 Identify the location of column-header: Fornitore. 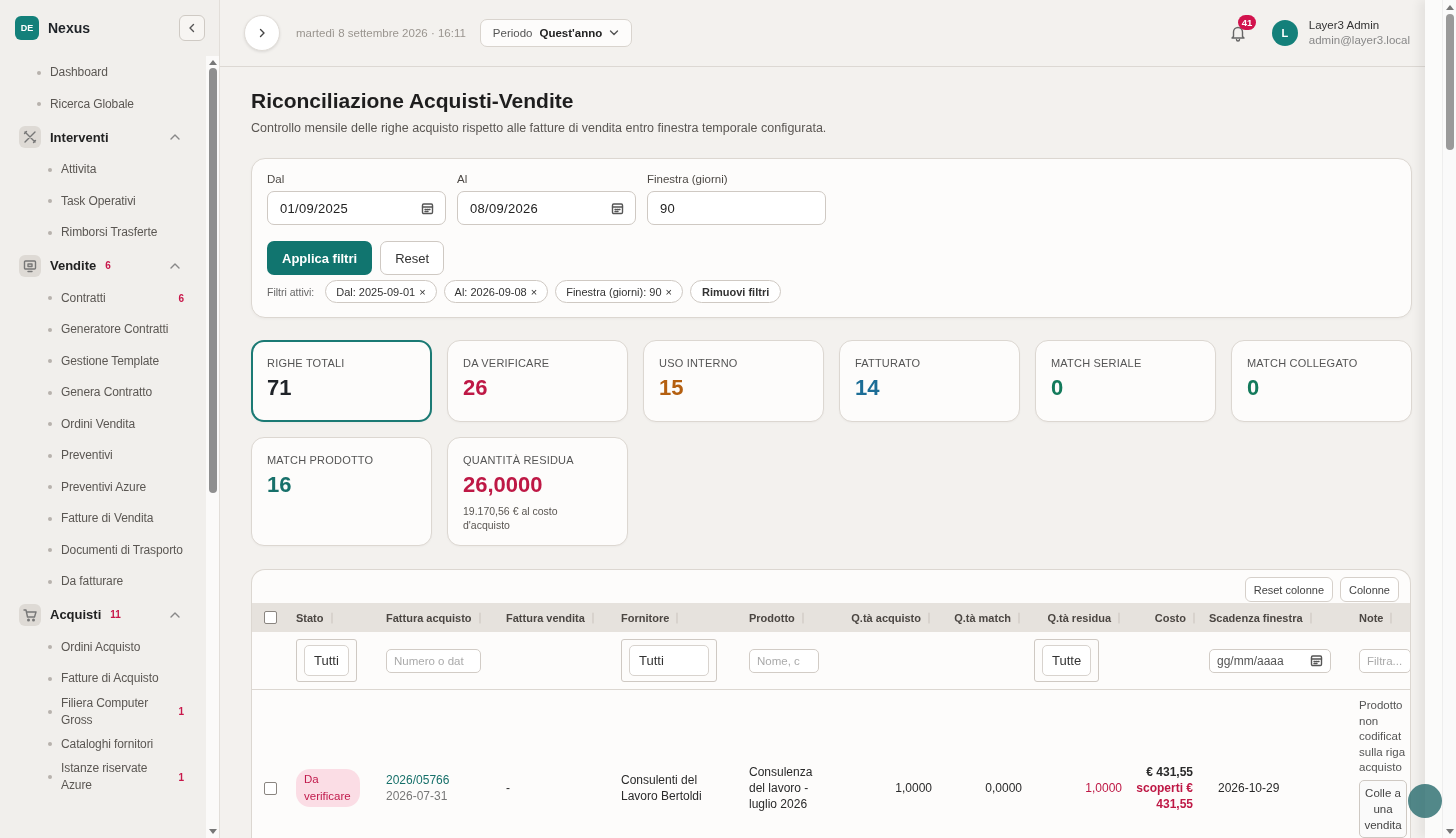
(645, 617).